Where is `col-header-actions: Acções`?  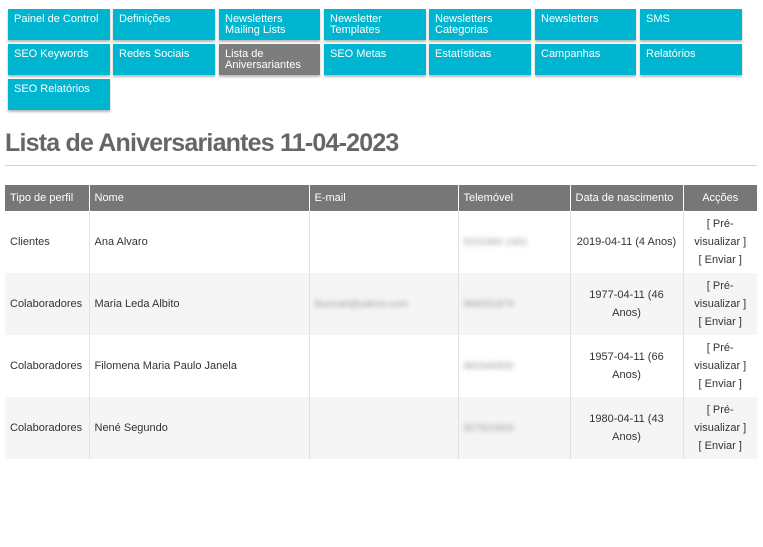 col-header-actions: Acções is located at coordinates (720, 198).